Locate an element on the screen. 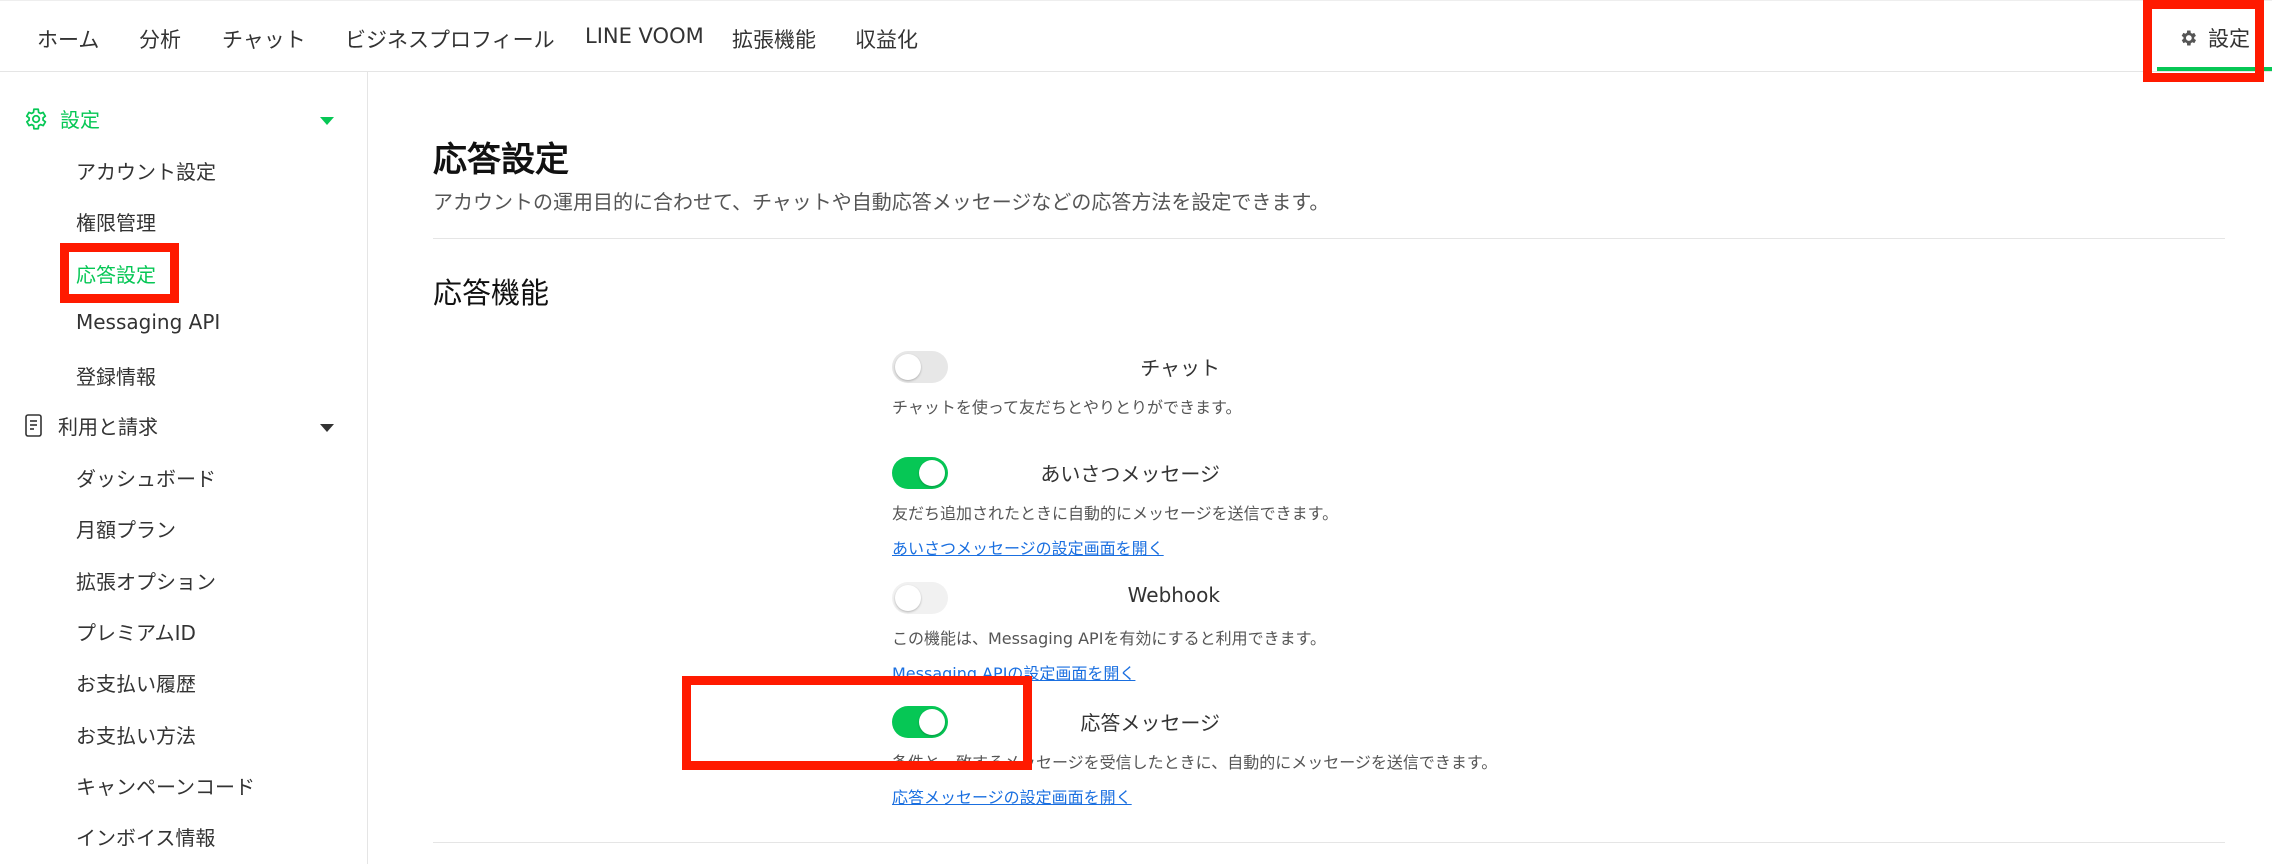 Image resolution: width=2272 pixels, height=864 pixels. toggle-auto-response is located at coordinates (920, 722).